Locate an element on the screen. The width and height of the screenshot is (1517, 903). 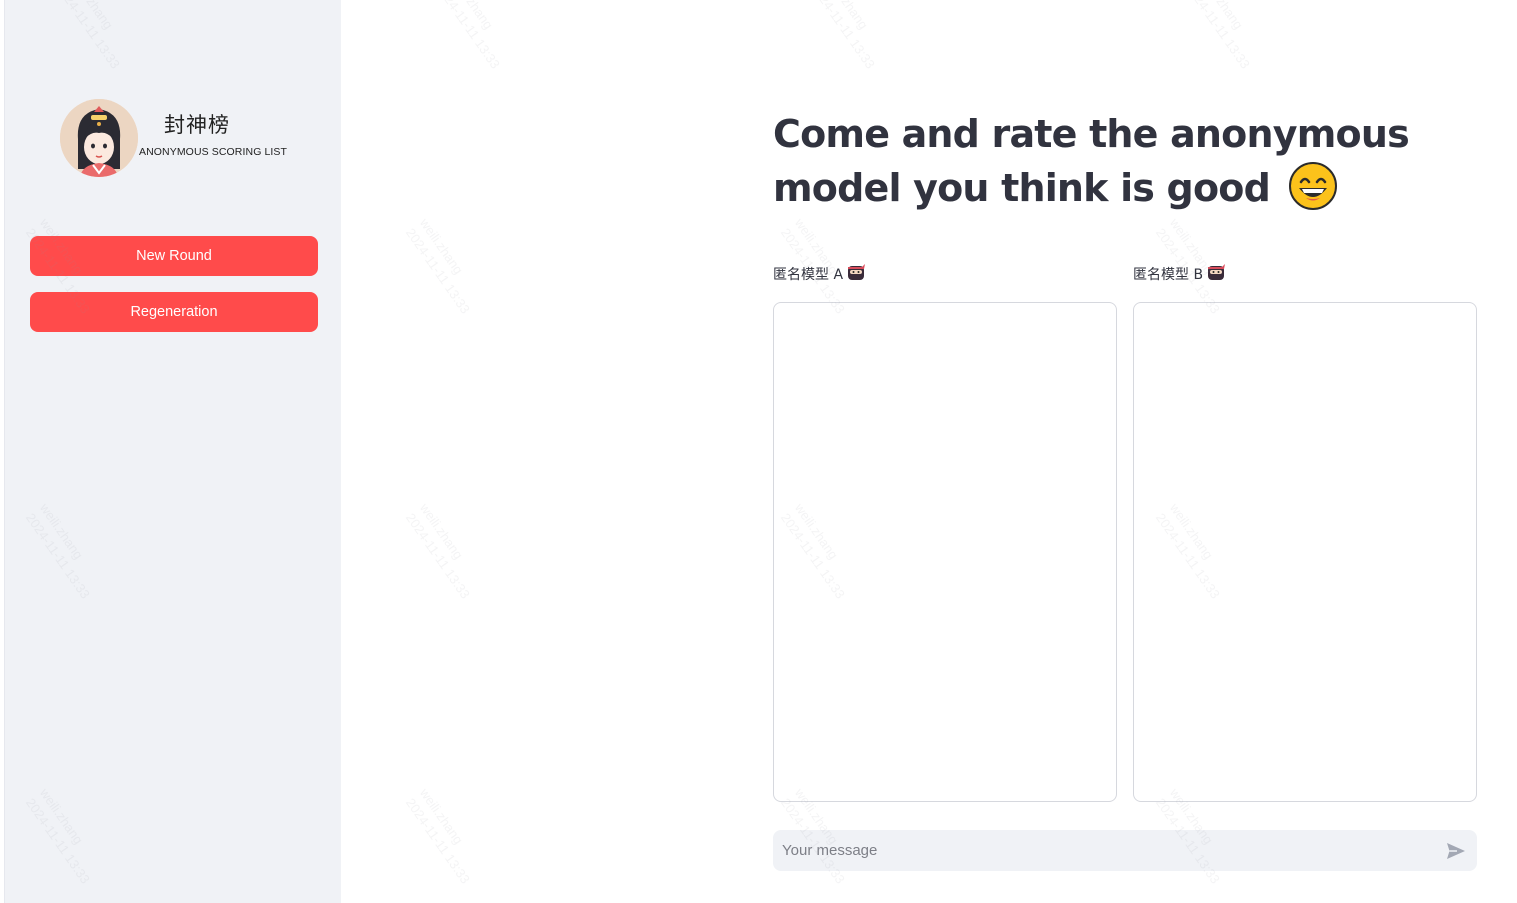
brand-header: 封神榜 ANONYMOUS SCORING LIST is located at coordinates (180, 139).